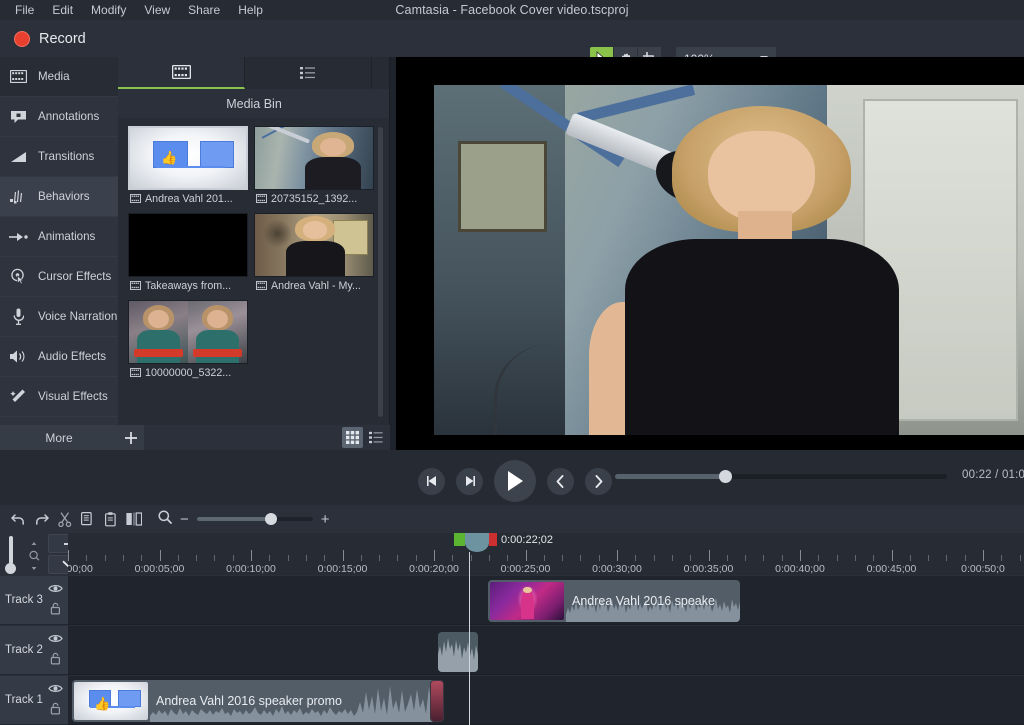  Describe the element at coordinates (800, 569) in the screenshot. I see `ruler-label: 0:00:40;00` at that location.